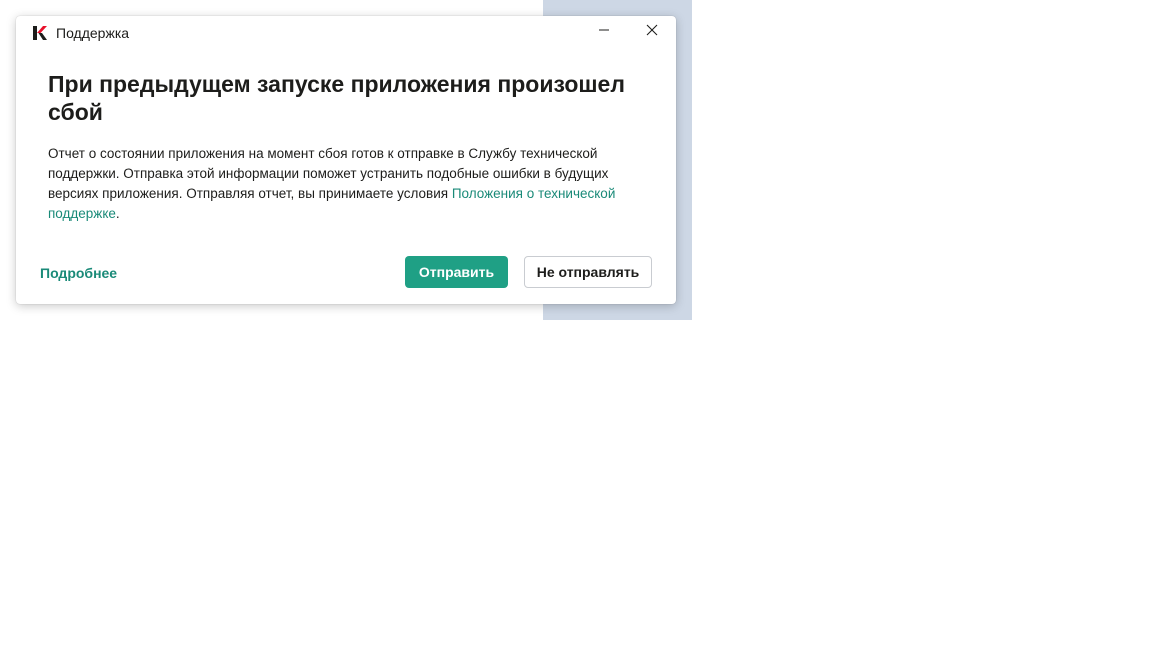 The width and height of the screenshot is (1152, 648). I want to click on send-button: Отправить, so click(456, 272).